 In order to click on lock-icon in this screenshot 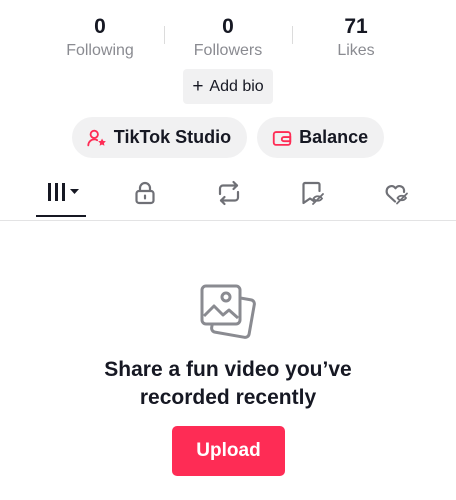, I will do `click(145, 193)`.